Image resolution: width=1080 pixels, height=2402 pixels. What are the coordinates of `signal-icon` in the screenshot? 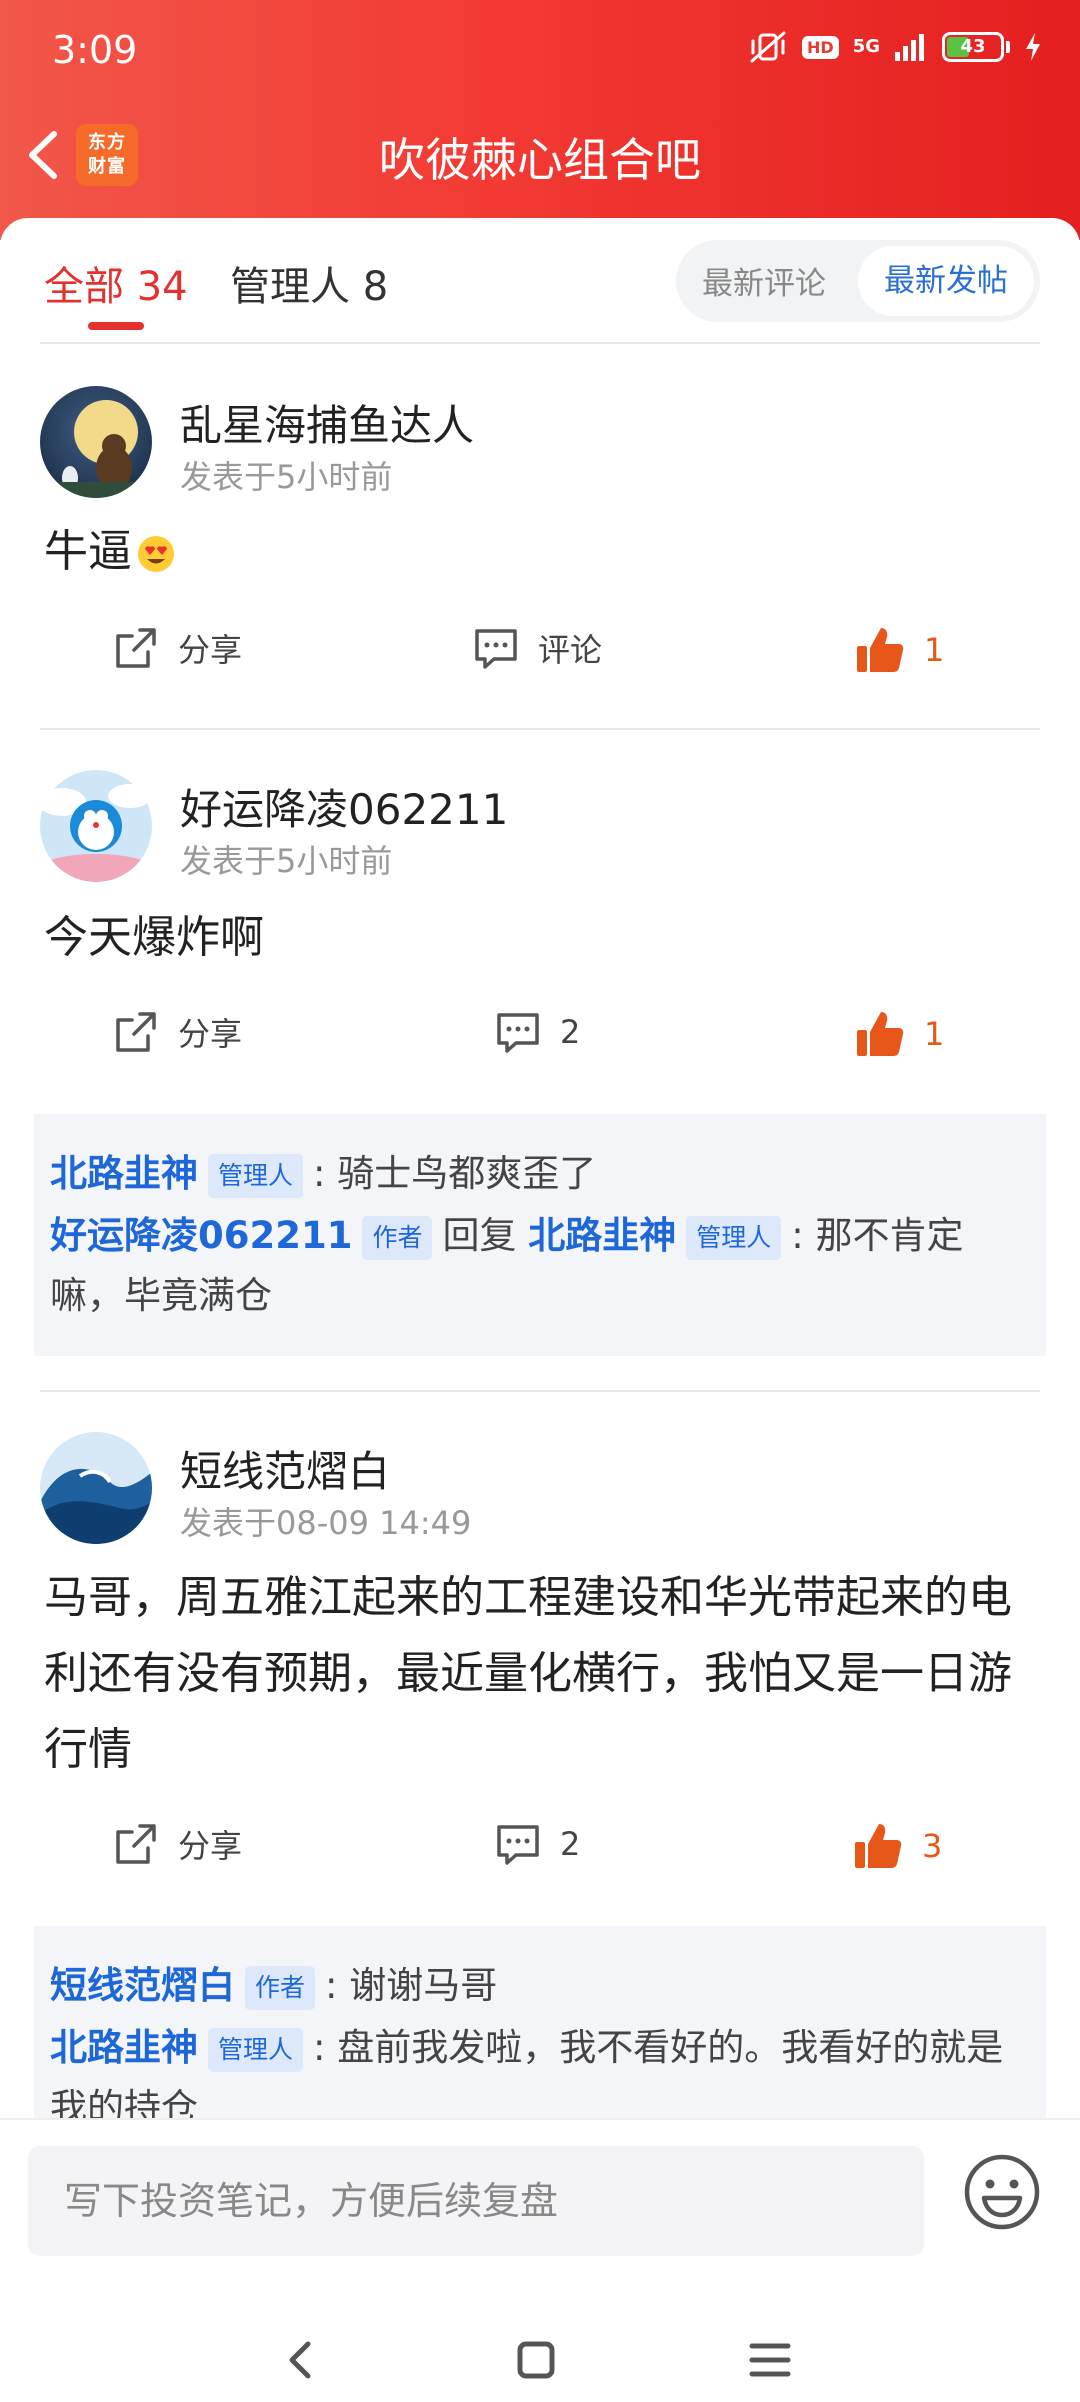 It's located at (909, 47).